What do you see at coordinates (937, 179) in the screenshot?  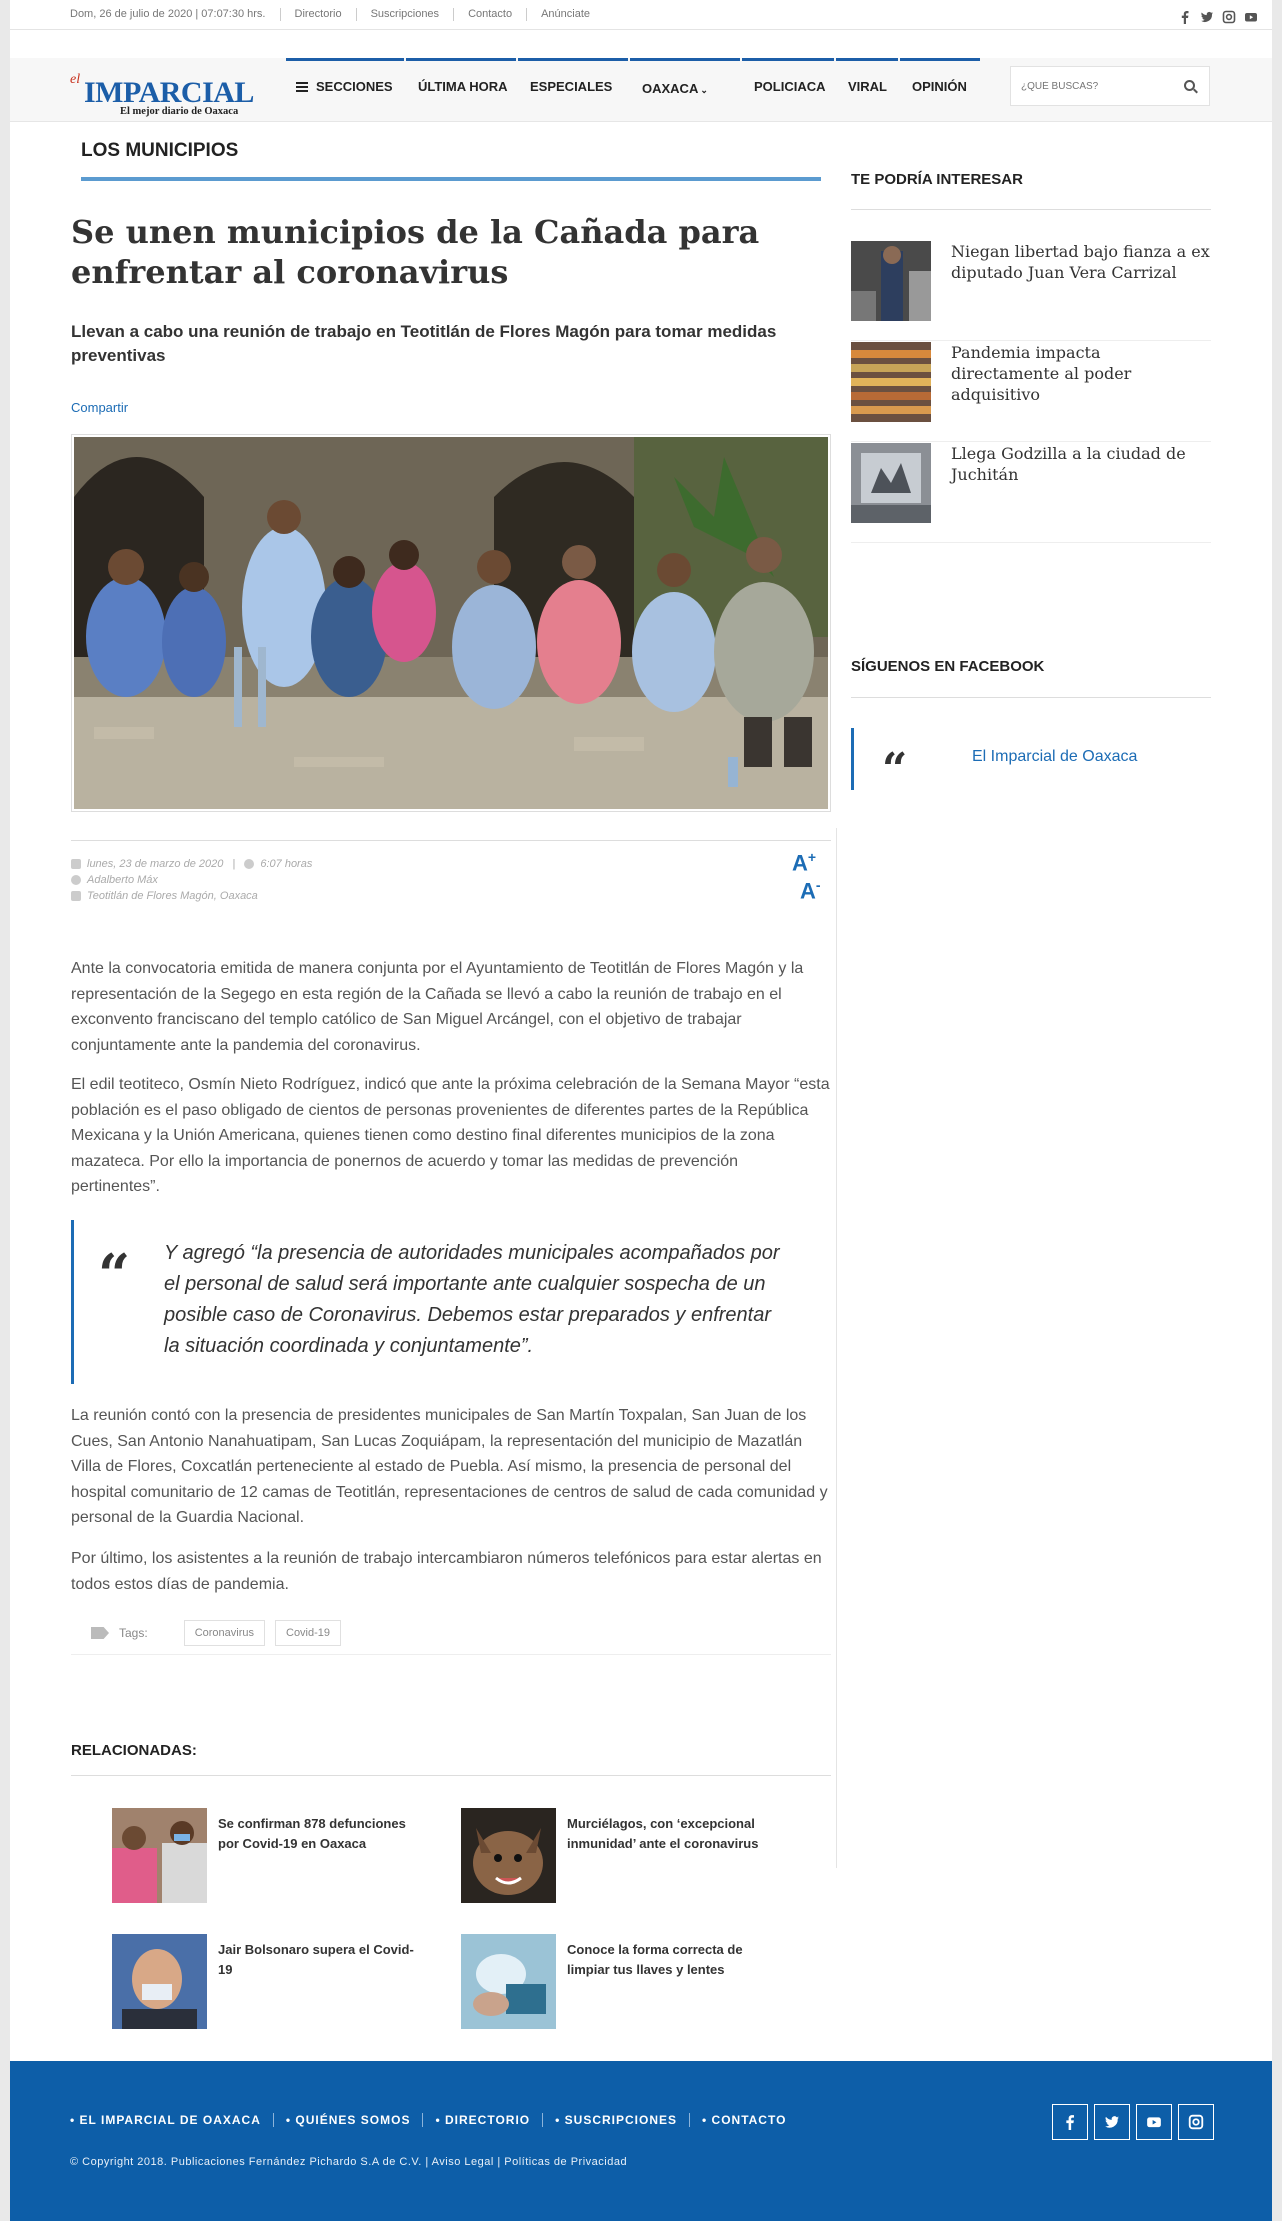 I see `sidebar-interest-title: TE PODRÍA INTERESAR` at bounding box center [937, 179].